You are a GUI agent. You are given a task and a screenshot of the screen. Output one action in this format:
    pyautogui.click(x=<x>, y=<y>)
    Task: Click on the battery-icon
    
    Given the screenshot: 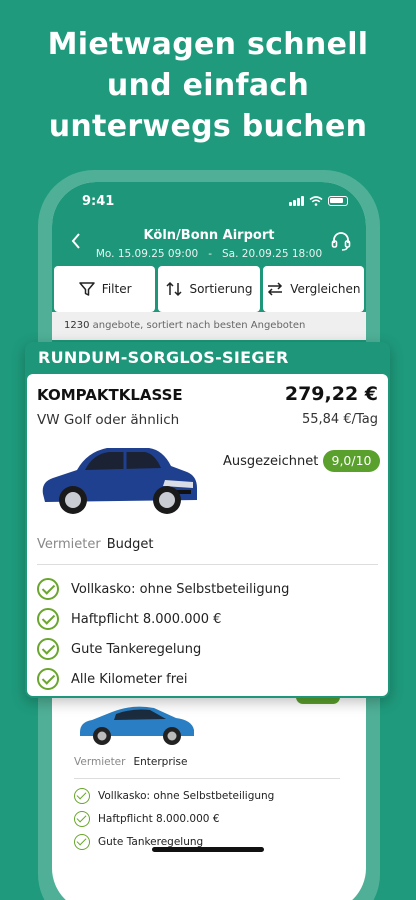 What is the action you would take?
    pyautogui.click(x=338, y=201)
    